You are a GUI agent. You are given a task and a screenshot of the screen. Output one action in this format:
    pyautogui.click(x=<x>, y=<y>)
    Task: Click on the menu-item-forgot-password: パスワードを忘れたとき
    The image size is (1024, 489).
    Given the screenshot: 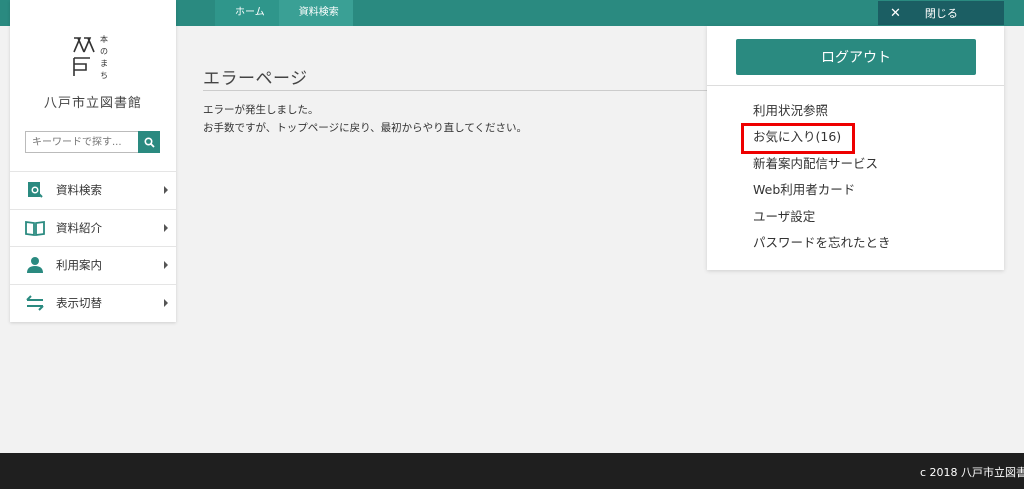 What is the action you would take?
    pyautogui.click(x=822, y=243)
    